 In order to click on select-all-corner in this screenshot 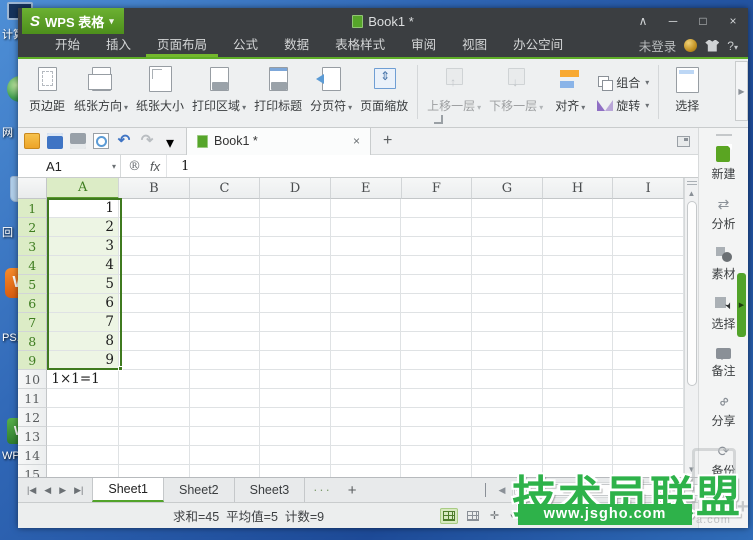, I will do `click(33, 188)`.